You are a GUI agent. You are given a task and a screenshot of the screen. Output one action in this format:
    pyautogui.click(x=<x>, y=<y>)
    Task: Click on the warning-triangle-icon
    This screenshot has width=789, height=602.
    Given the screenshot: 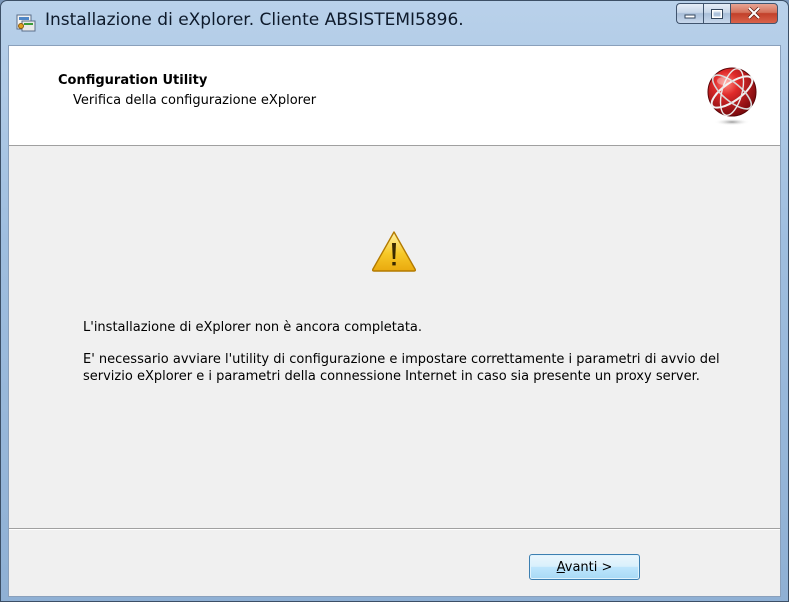 What is the action you would take?
    pyautogui.click(x=394, y=251)
    